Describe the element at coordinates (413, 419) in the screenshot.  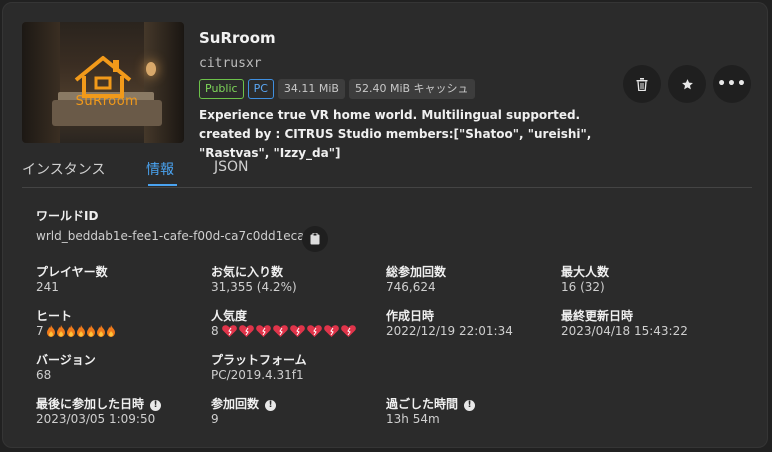
I see `time-spent-value: 13h 54m` at that location.